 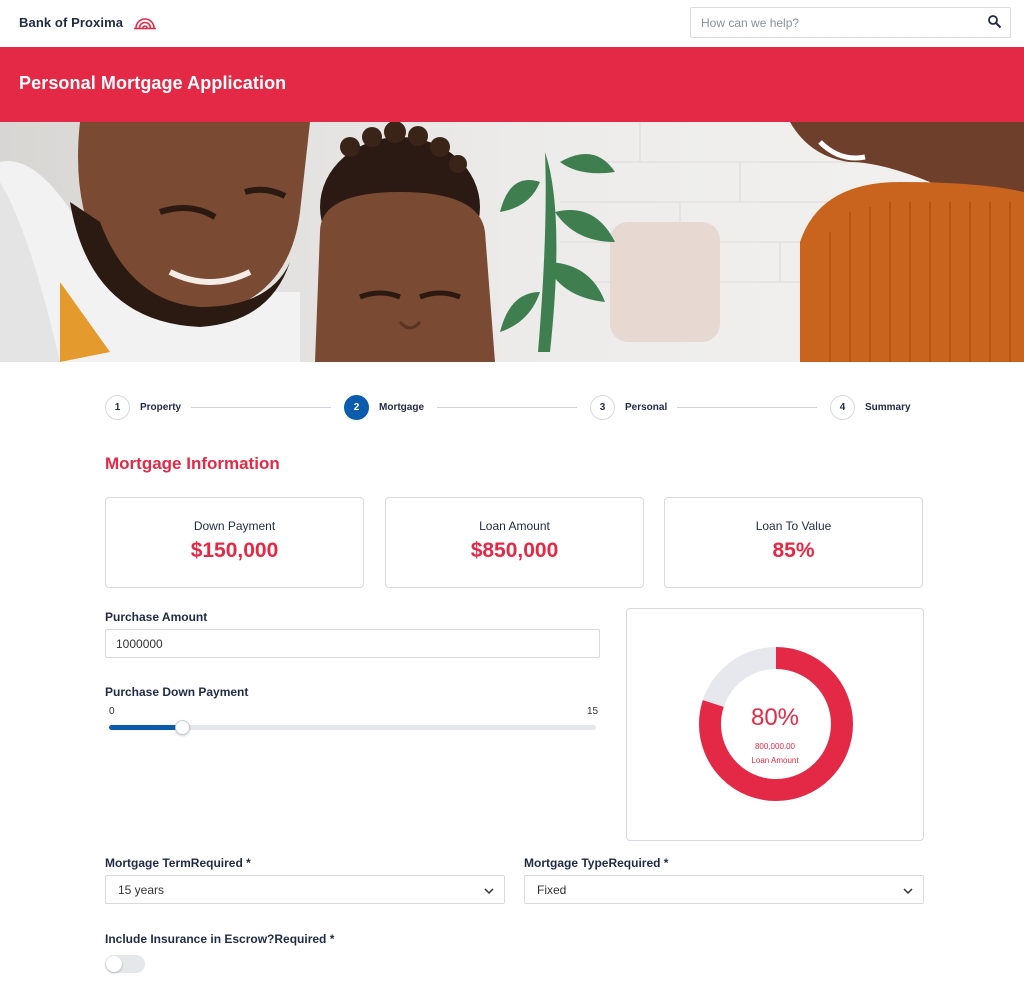 I want to click on step-personal: 3 Personal, so click(x=628, y=407).